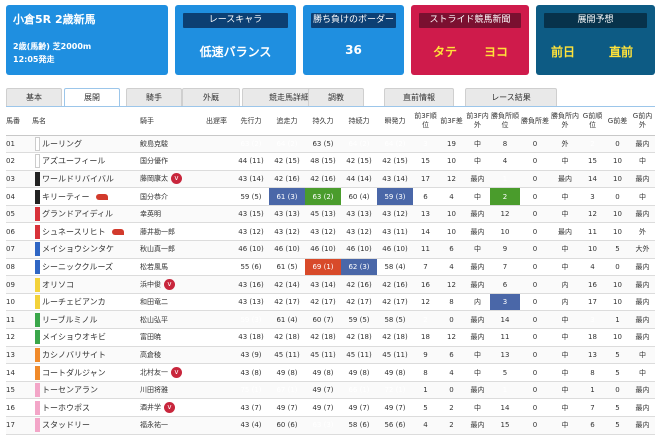 The width and height of the screenshot is (660, 447). Describe the element at coordinates (563, 51) in the screenshot. I see `forecast-prev-day-link: 前日` at that location.